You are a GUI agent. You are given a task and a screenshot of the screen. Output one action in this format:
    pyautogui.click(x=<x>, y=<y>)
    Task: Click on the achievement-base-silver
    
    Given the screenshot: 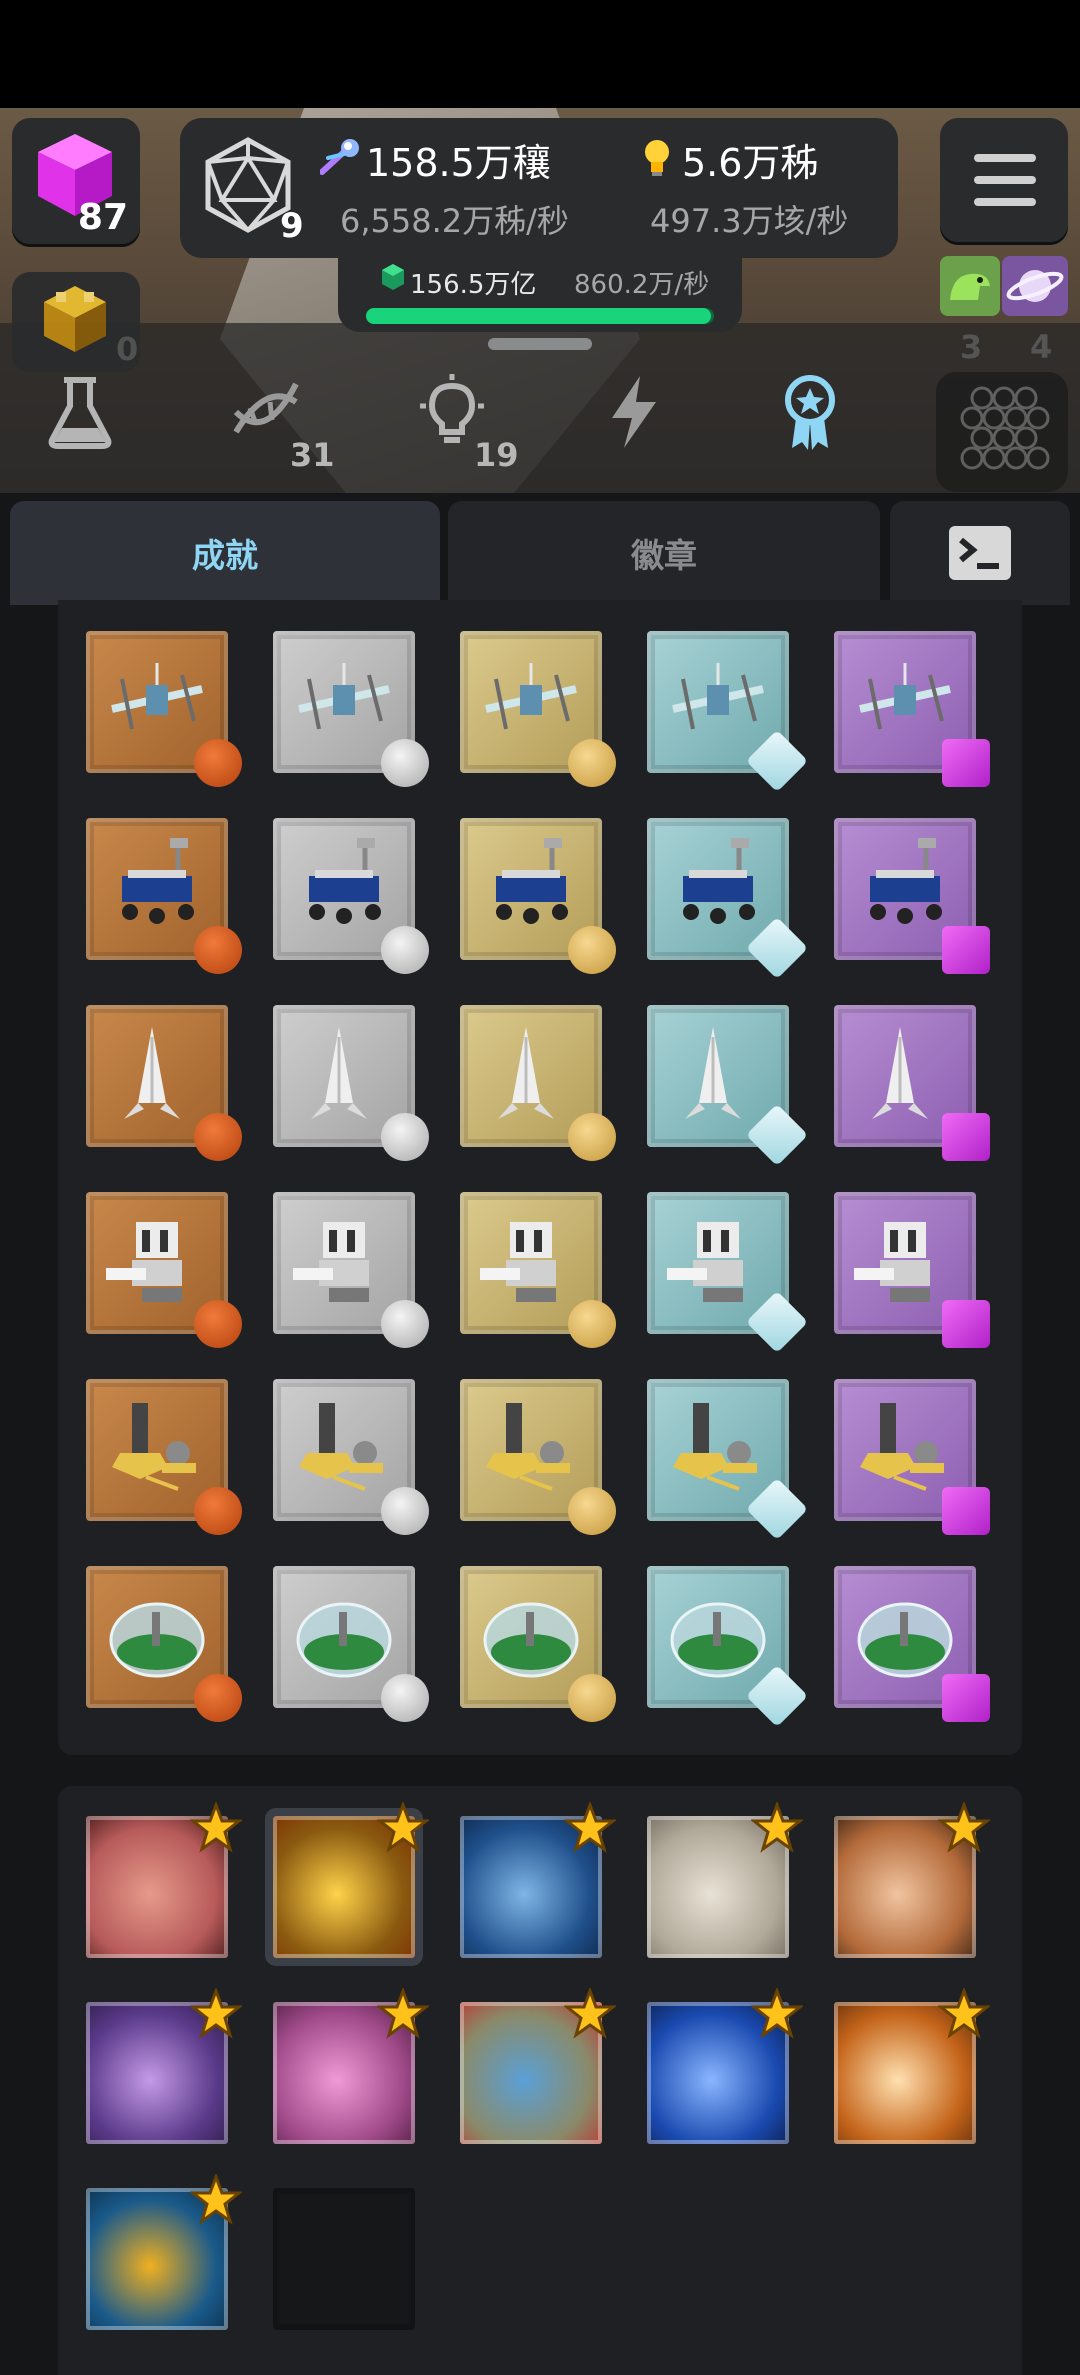 What is the action you would take?
    pyautogui.click(x=351, y=1457)
    